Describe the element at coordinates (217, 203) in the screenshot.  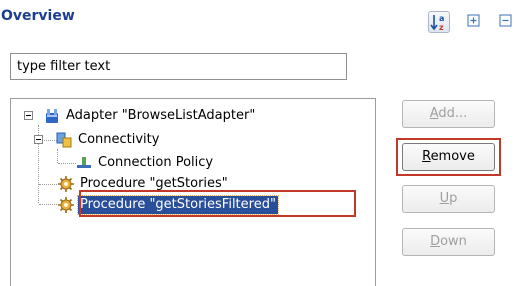
I see `highlight-box-selected-item` at that location.